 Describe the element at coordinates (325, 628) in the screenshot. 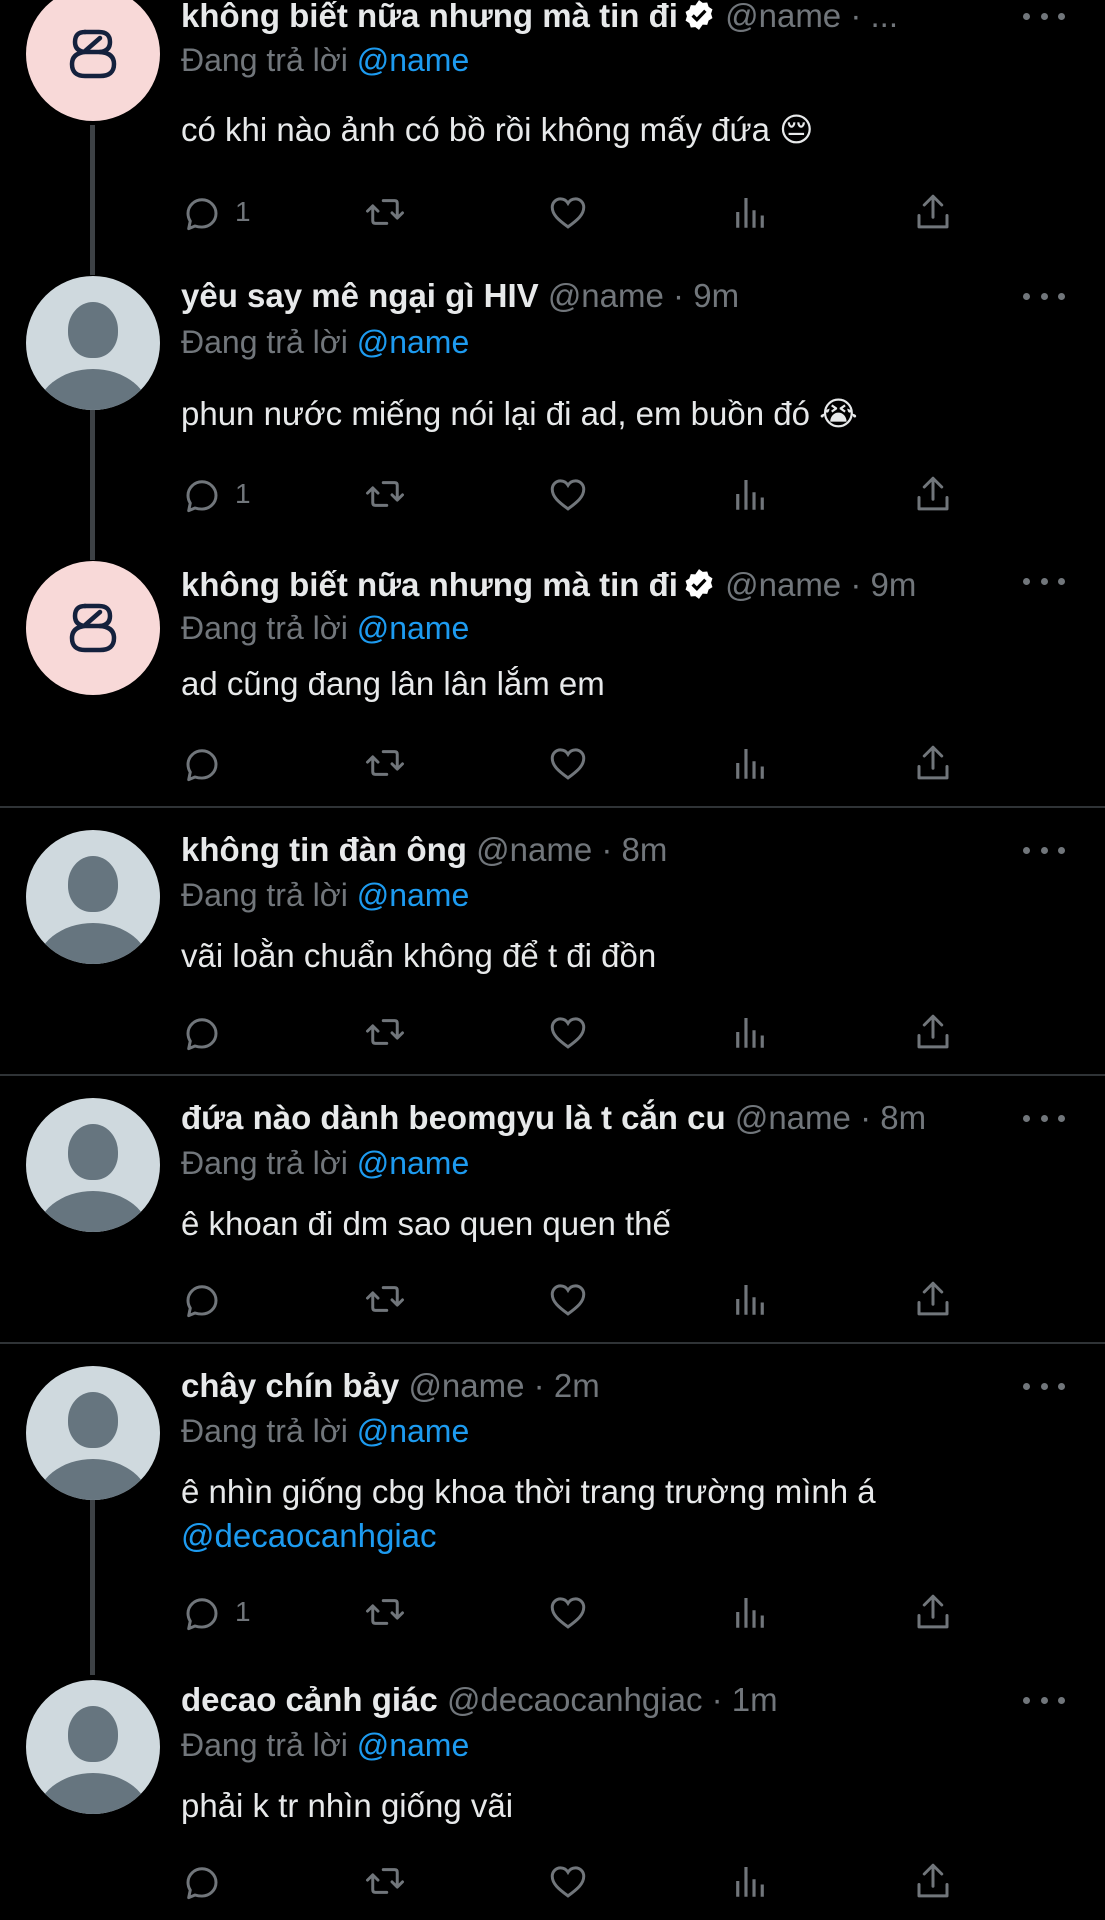

I see `replying-to: Đang trả lời @name` at that location.